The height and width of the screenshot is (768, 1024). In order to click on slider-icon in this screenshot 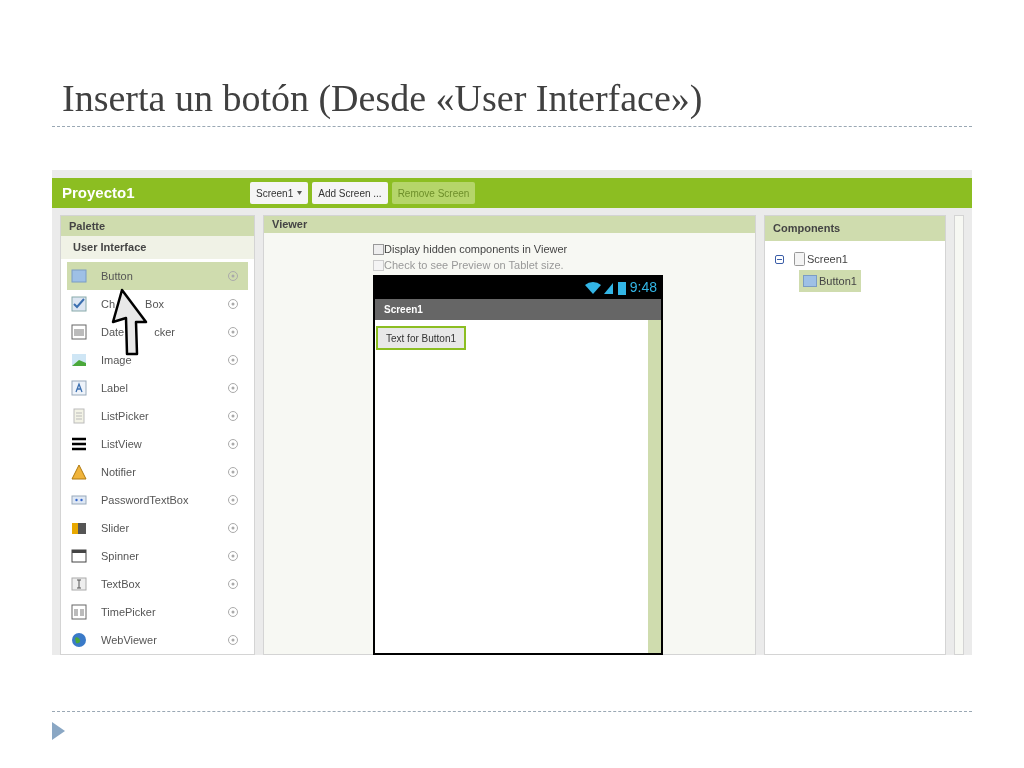, I will do `click(79, 528)`.